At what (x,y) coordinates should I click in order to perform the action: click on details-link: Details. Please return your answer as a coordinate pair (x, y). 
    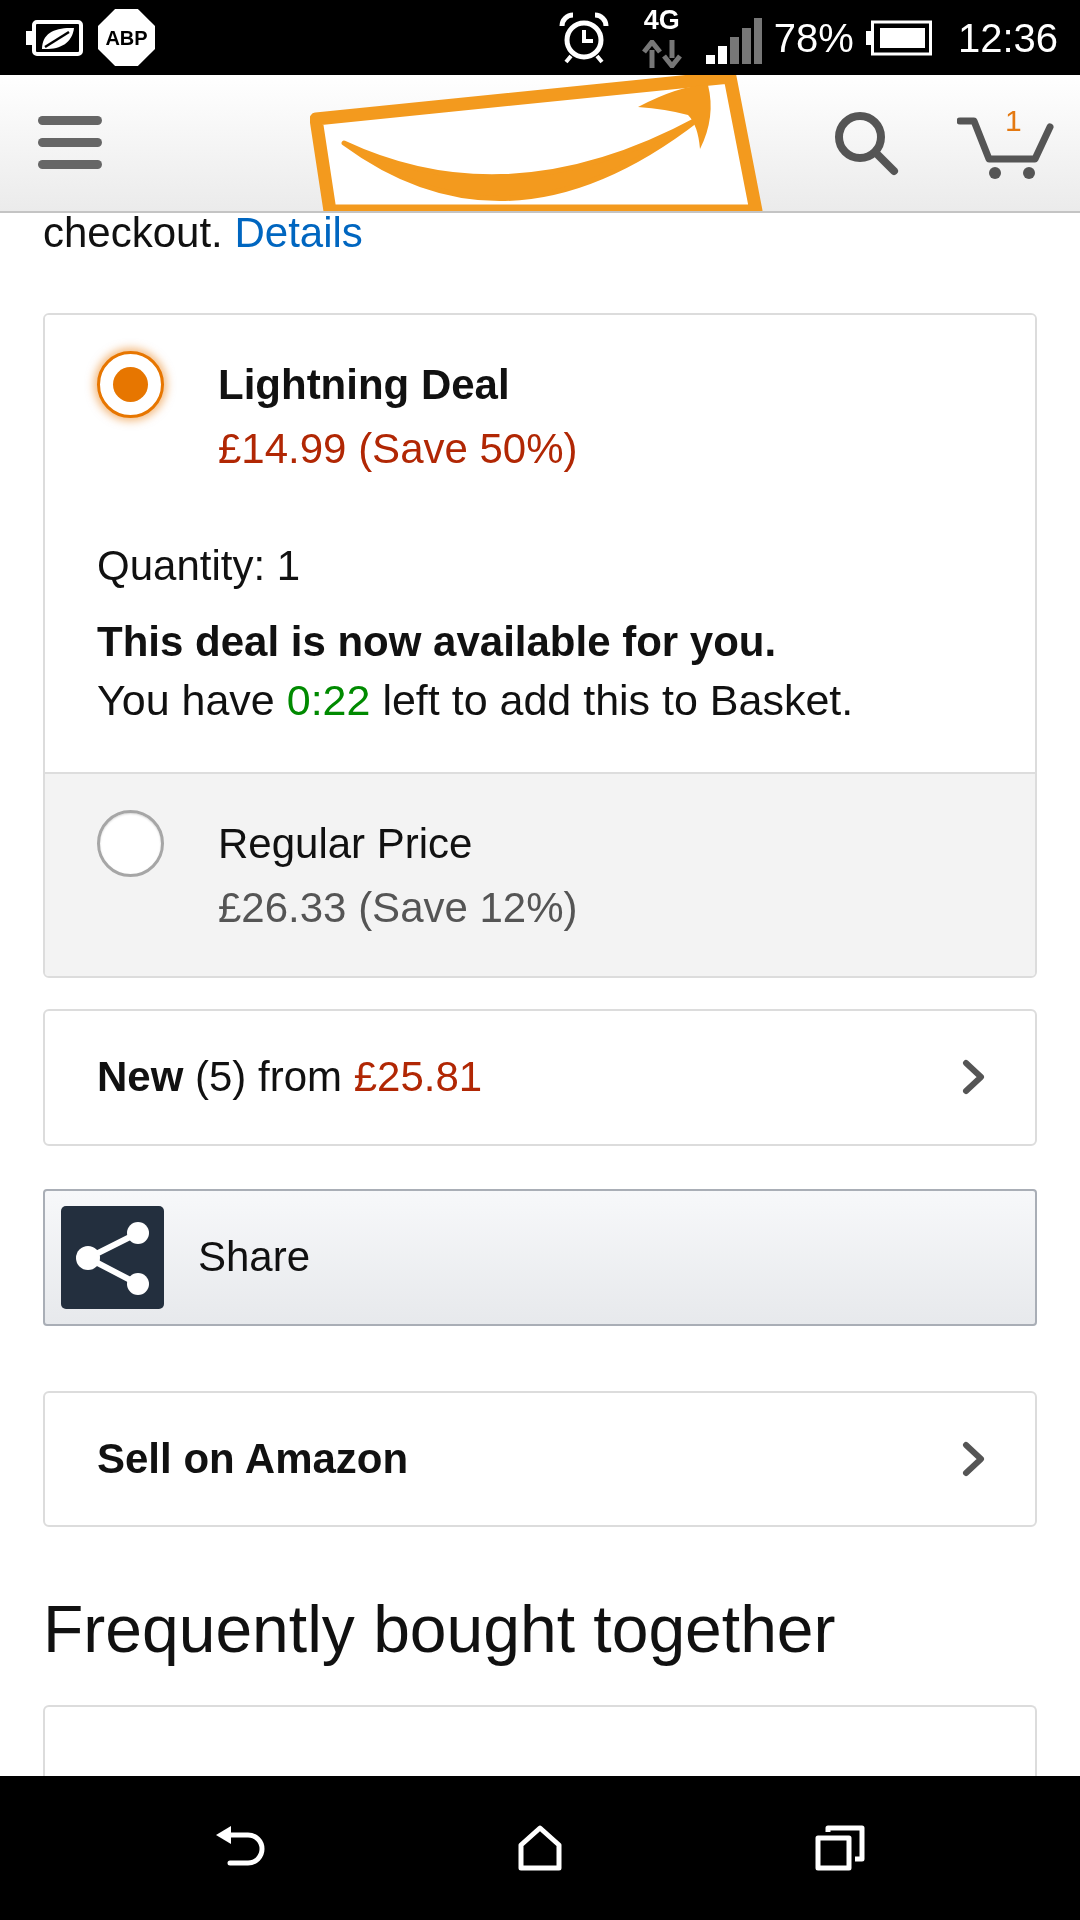
    Looking at the image, I should click on (298, 234).